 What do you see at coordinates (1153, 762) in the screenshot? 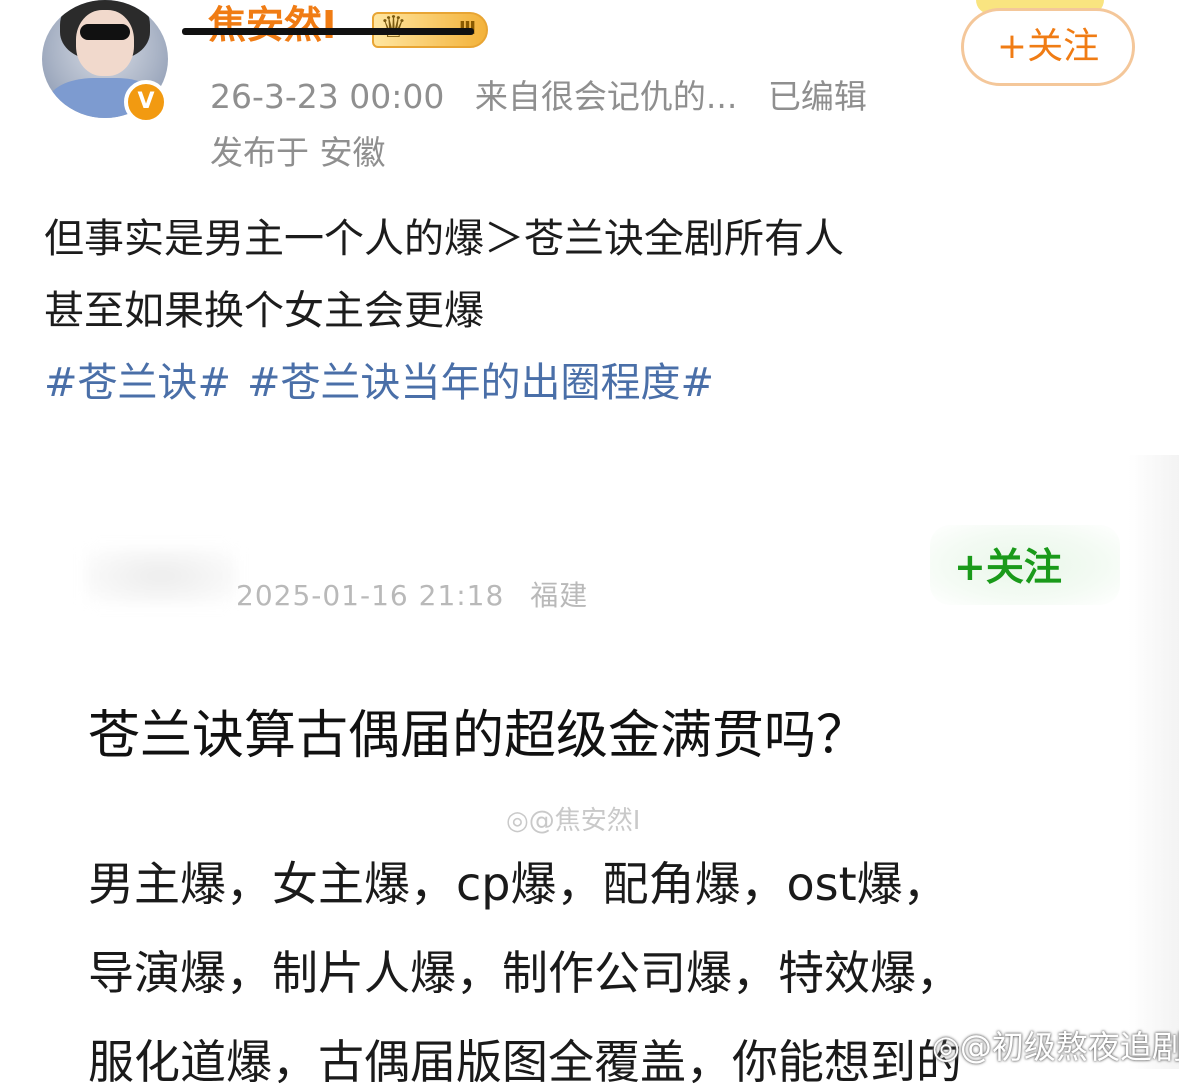
I see `embedded-image-edge` at bounding box center [1153, 762].